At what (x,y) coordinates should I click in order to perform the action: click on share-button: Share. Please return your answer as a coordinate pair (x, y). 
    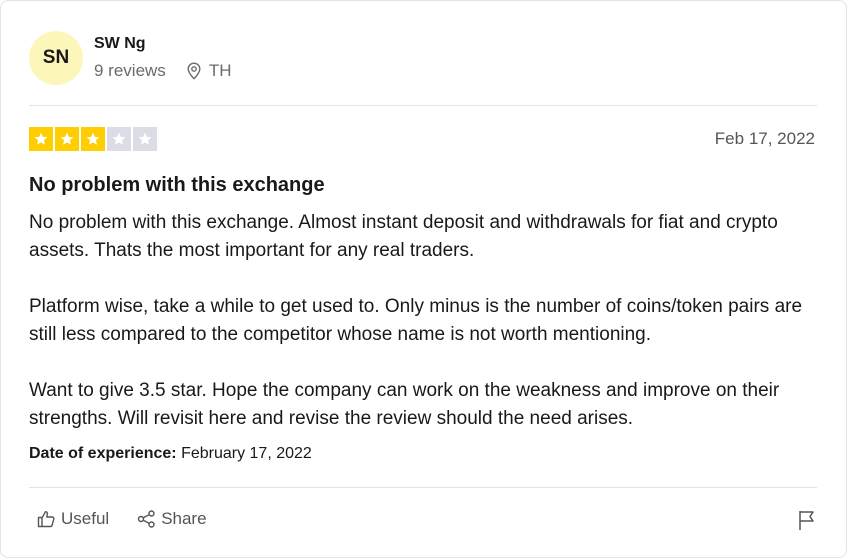
    Looking at the image, I should click on (172, 519).